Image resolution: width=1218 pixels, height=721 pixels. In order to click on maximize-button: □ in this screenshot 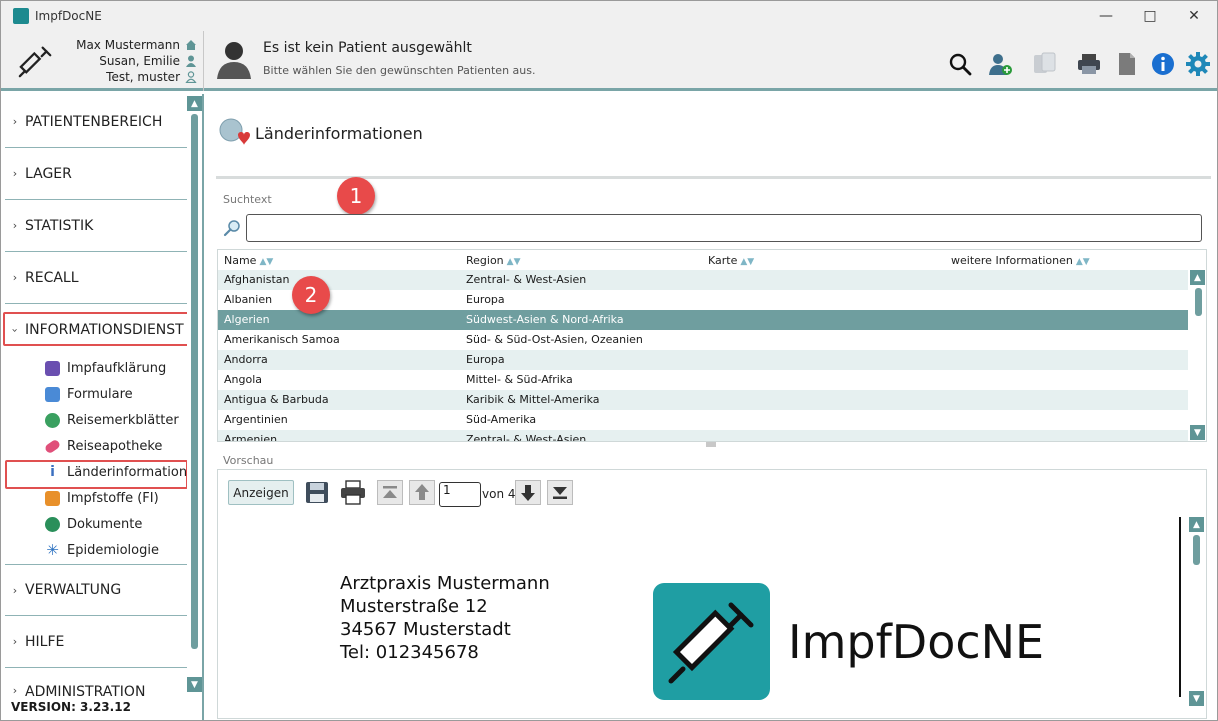, I will do `click(1150, 16)`.